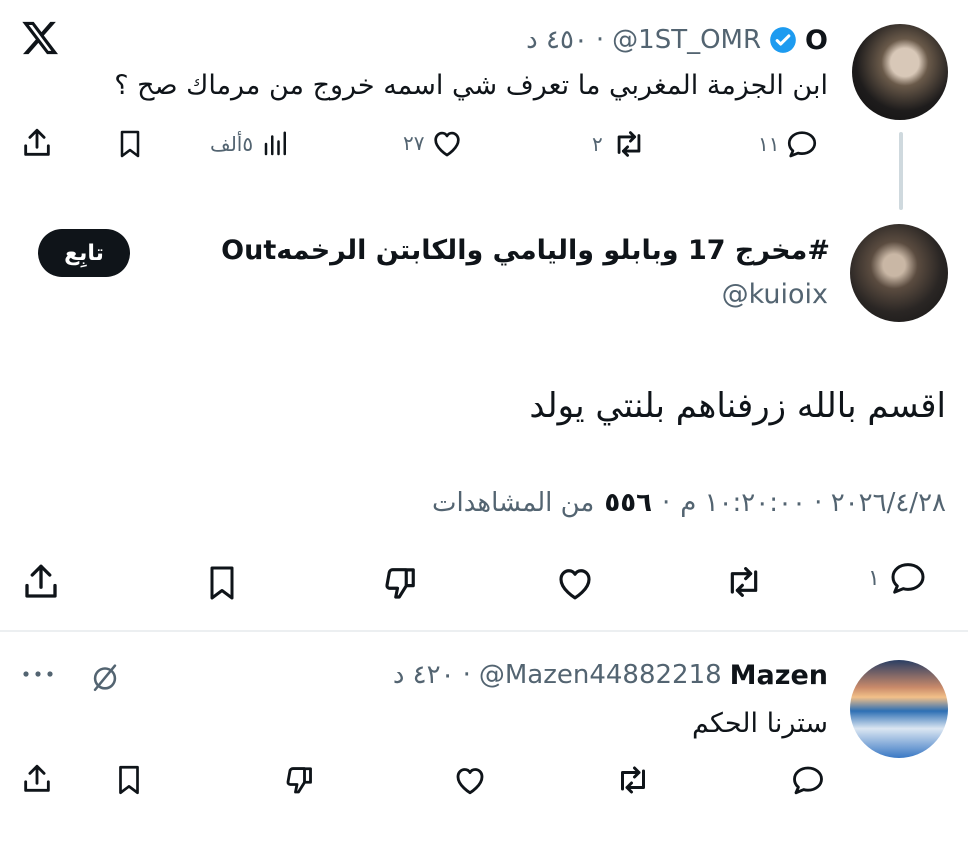 This screenshot has width=968, height=849. I want to click on reply-button: ١, so click(898, 578).